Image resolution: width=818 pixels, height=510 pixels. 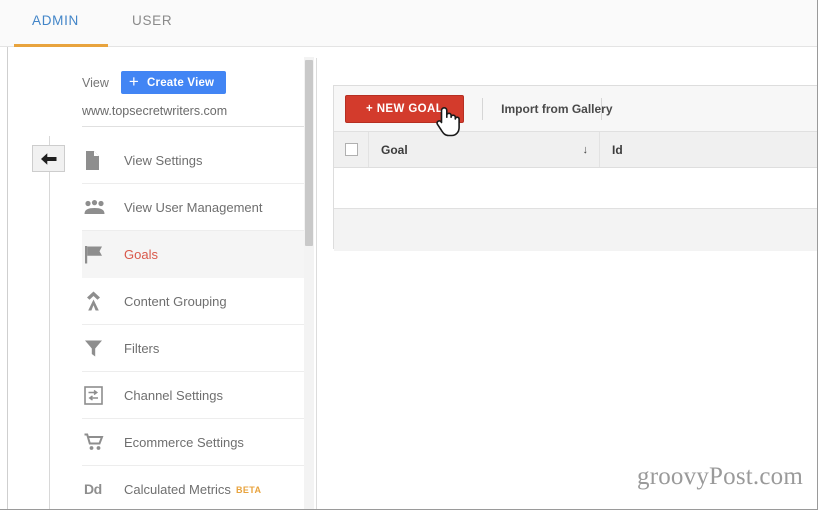 What do you see at coordinates (141, 254) in the screenshot?
I see `sidebar-item-label: Goals` at bounding box center [141, 254].